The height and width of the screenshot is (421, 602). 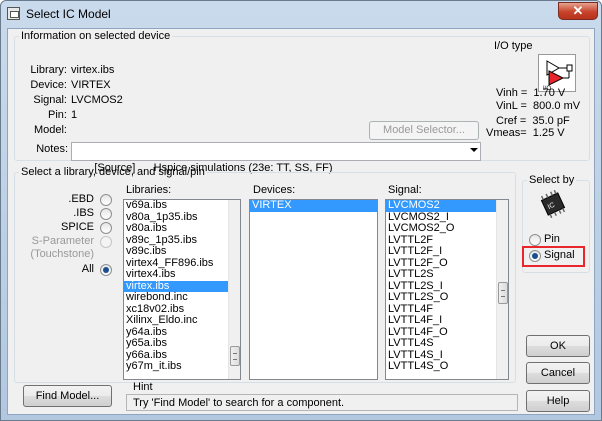 What do you see at coordinates (235, 356) in the screenshot?
I see `libraries-scroll-thumb` at bounding box center [235, 356].